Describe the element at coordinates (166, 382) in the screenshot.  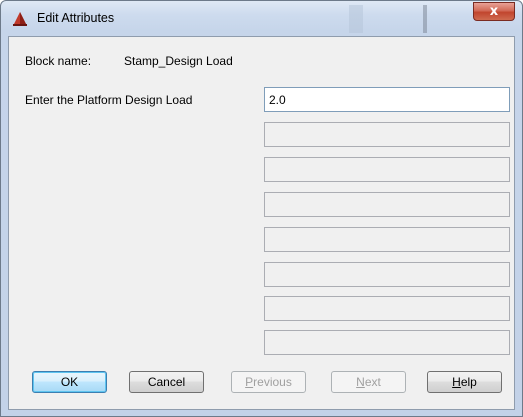
I see `cancel-button: Cancel` at that location.